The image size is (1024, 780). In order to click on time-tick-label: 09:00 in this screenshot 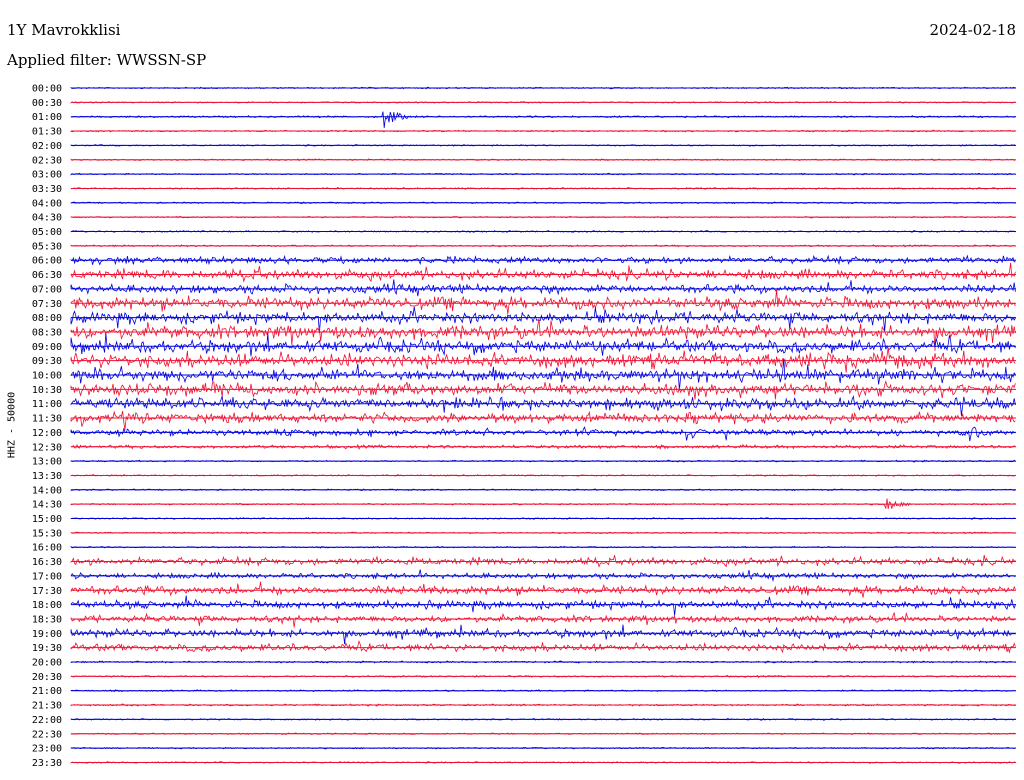, I will do `click(47, 347)`.